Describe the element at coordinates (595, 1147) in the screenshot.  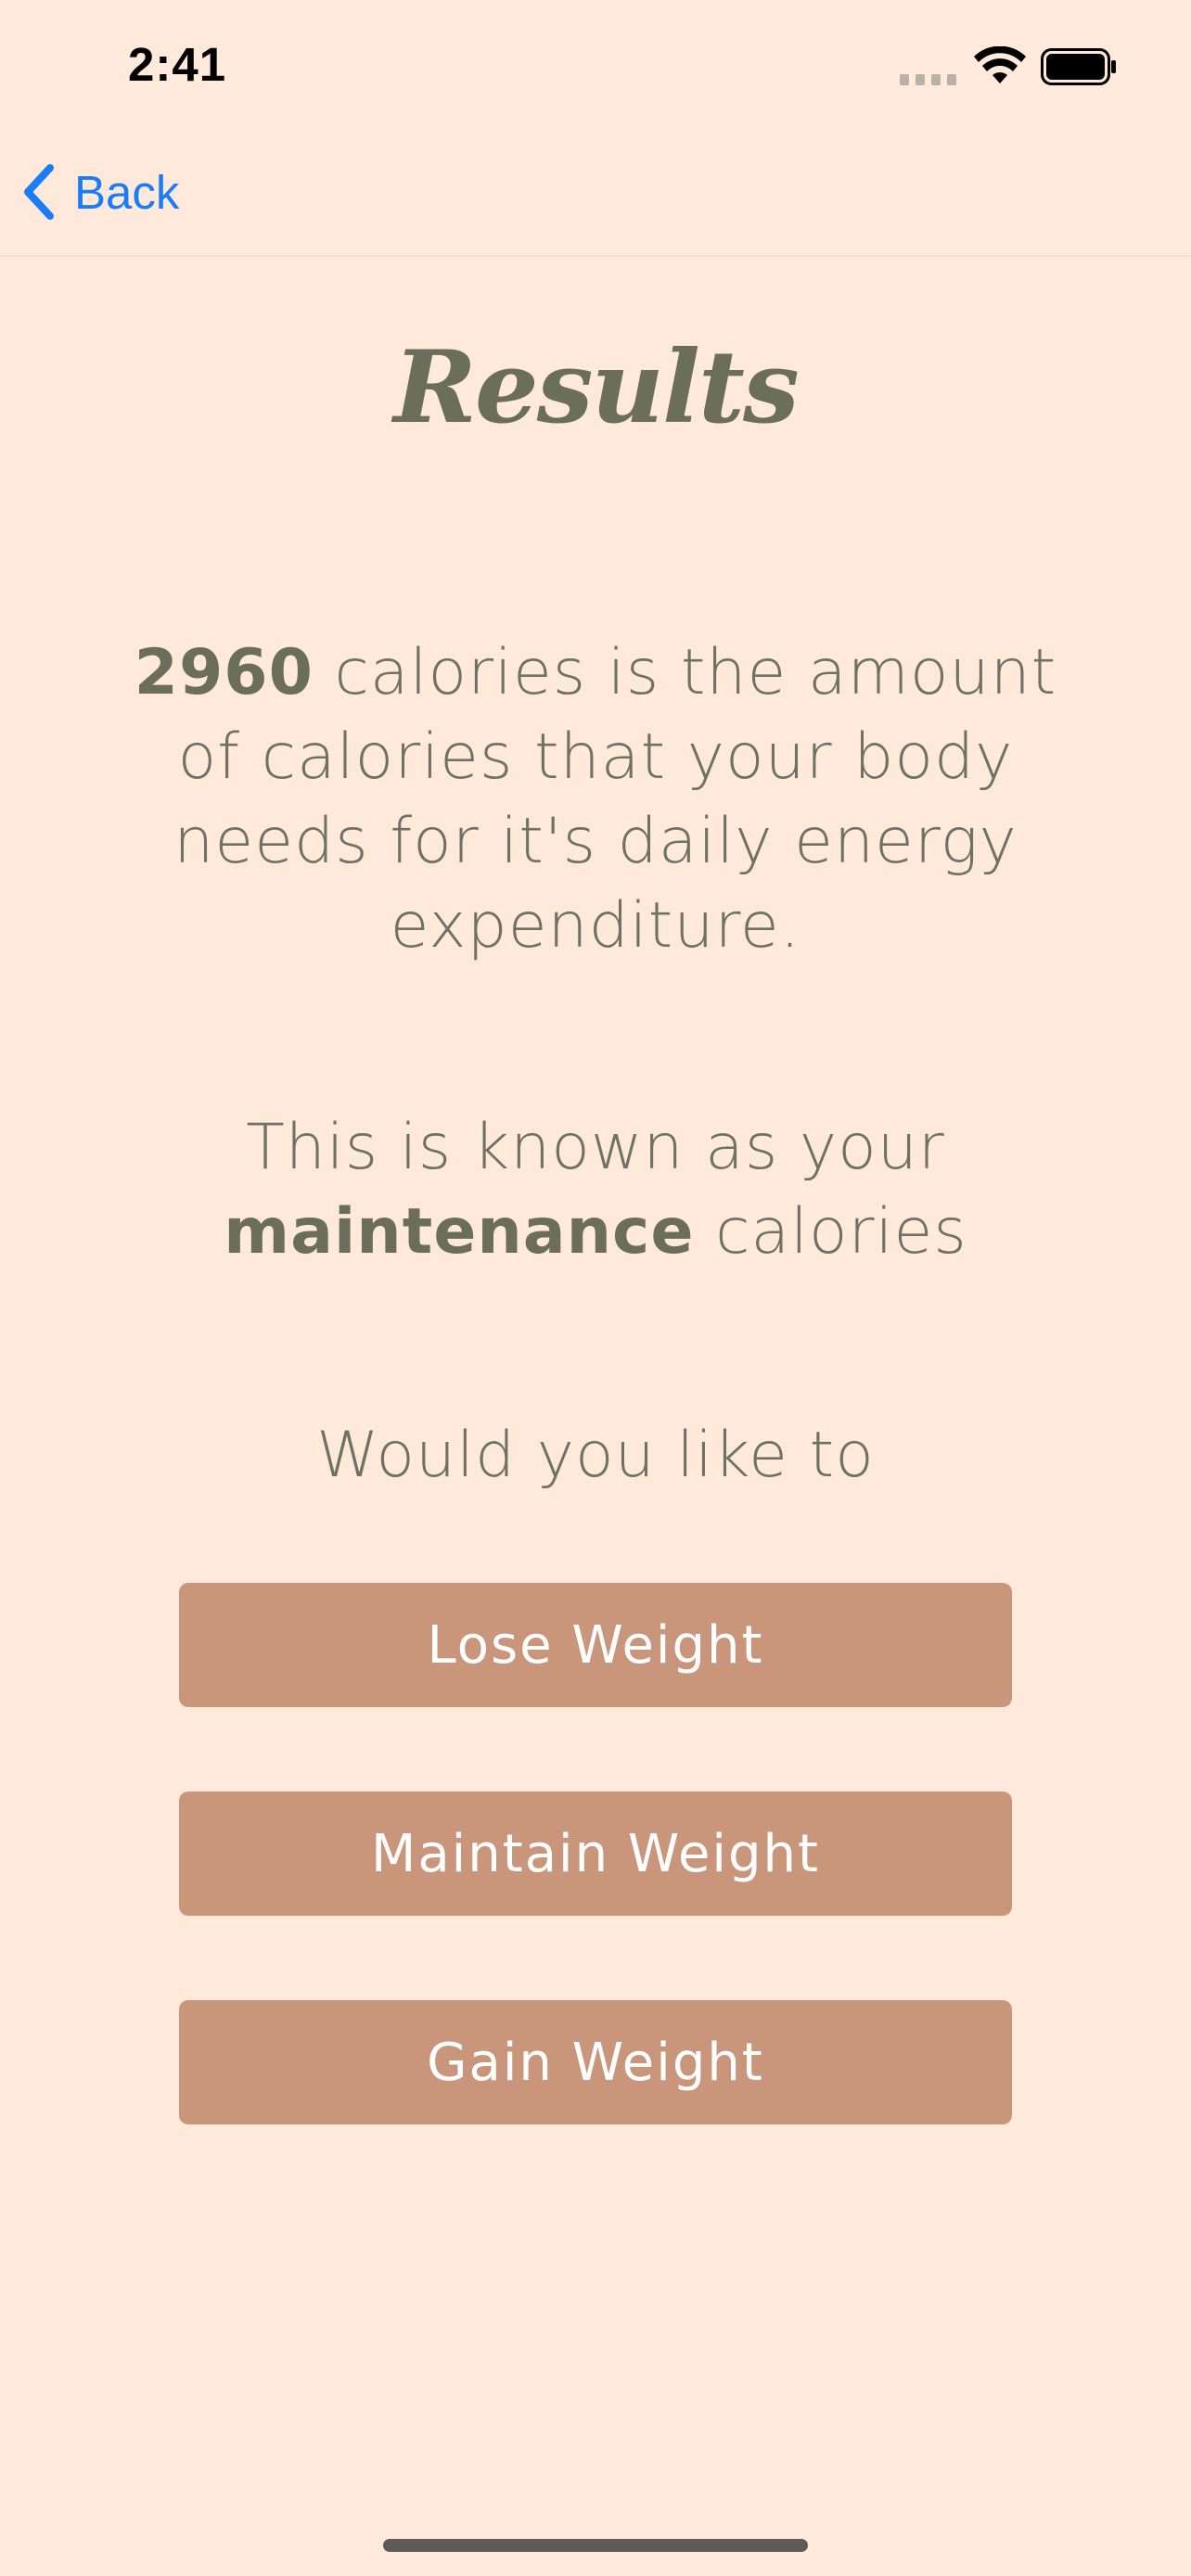
I see `known-as-prefix: This is known as your` at that location.